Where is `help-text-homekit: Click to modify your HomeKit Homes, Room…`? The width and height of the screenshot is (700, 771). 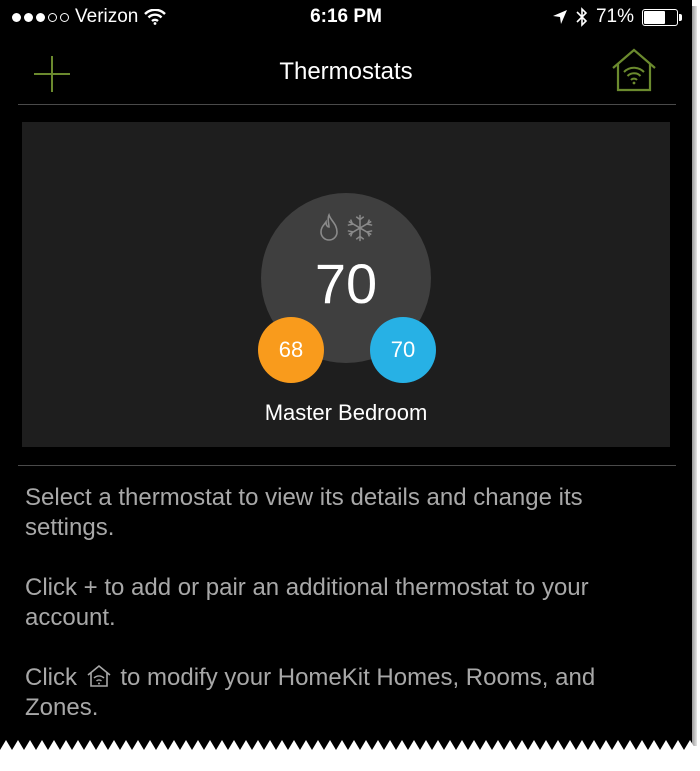
help-text-homekit: Click to modify your HomeKit Homes, Room… is located at coordinates (350, 693).